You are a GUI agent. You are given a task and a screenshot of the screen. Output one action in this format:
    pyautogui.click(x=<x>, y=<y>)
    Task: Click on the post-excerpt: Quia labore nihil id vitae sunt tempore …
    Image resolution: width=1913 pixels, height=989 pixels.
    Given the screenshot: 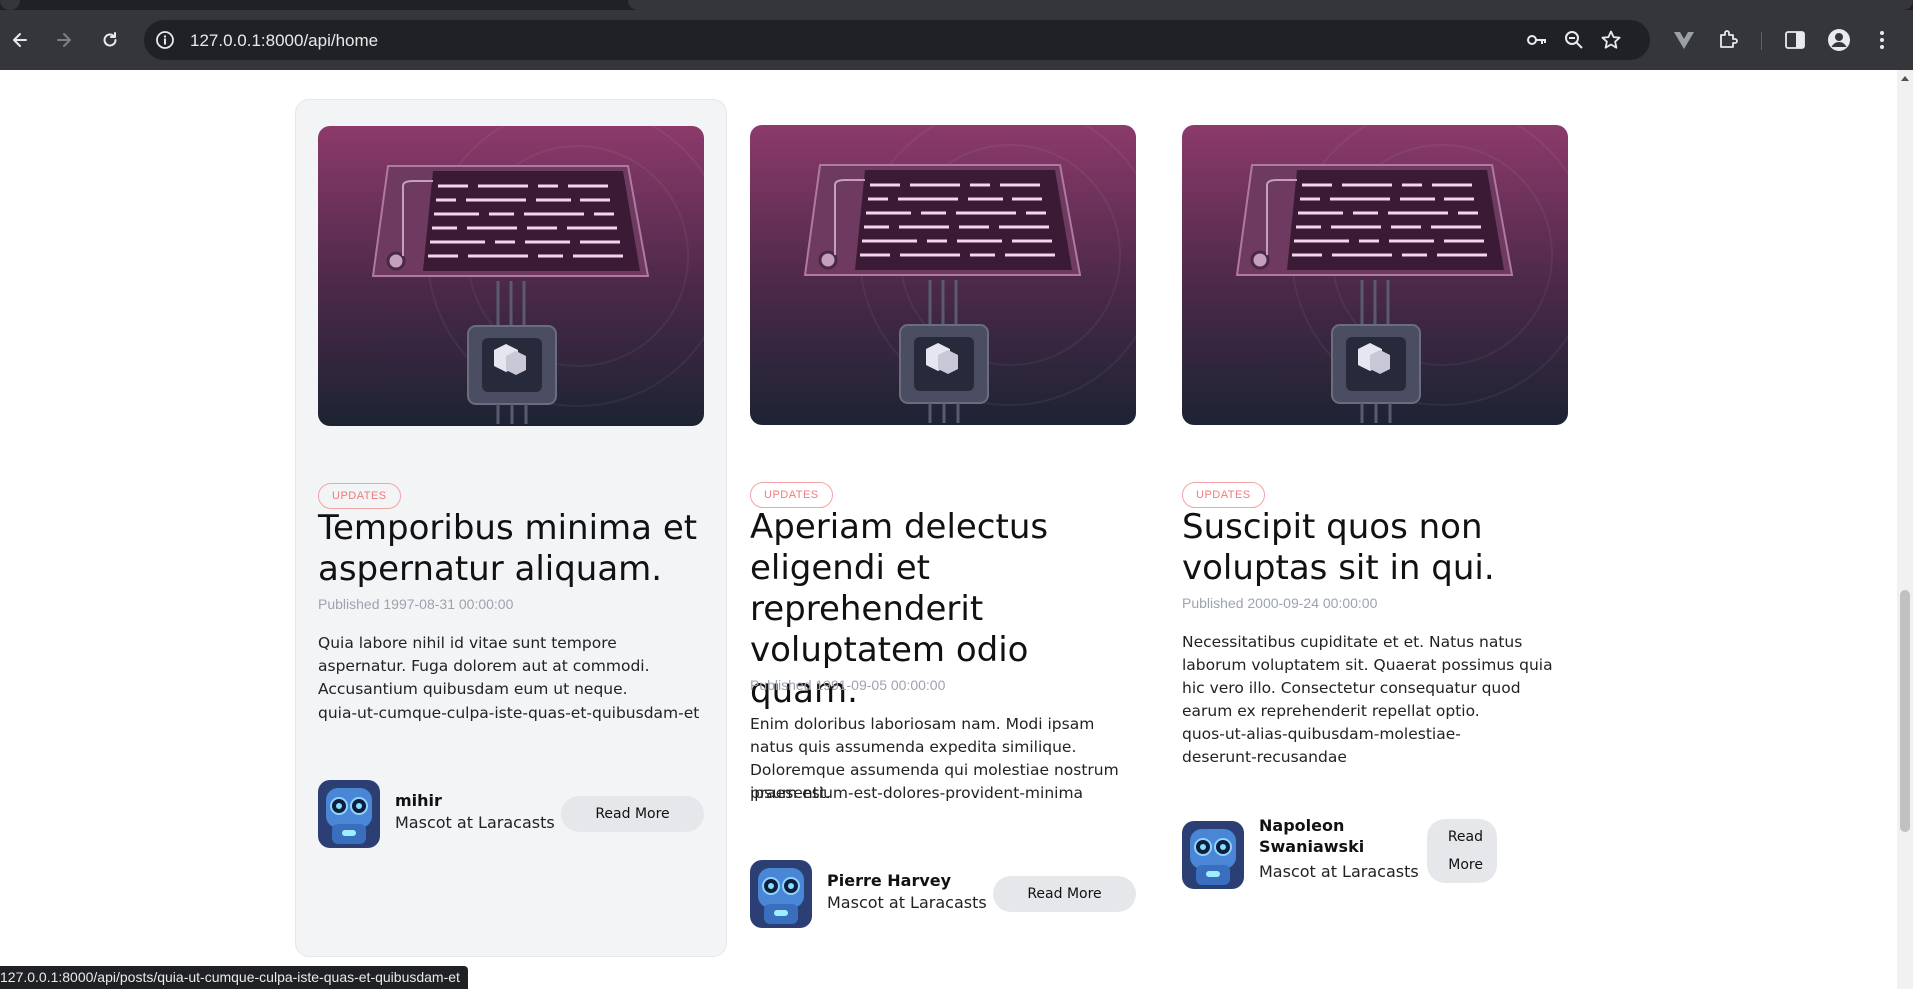 What is the action you would take?
    pyautogui.click(x=484, y=666)
    